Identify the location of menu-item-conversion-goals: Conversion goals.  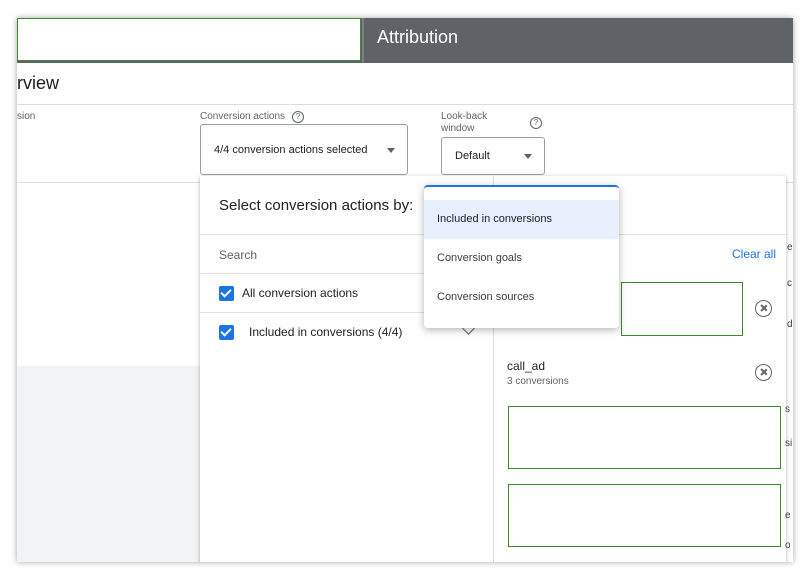
(521, 258).